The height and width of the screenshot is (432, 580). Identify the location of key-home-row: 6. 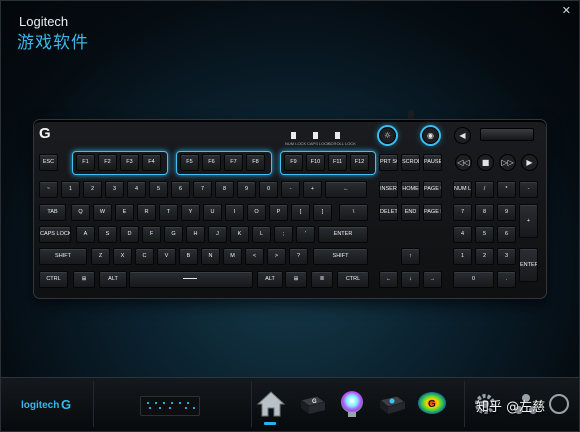
(506, 234).